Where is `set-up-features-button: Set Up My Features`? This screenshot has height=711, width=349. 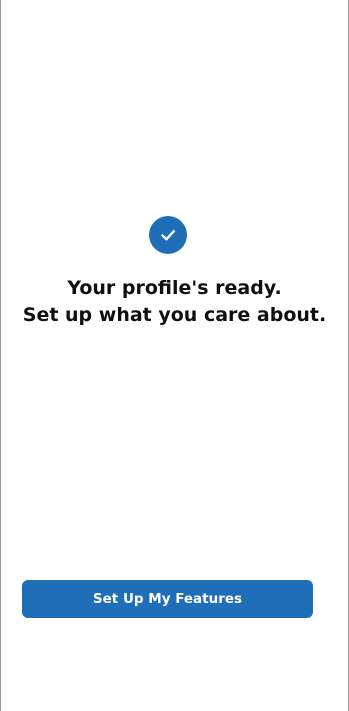
set-up-features-button: Set Up My Features is located at coordinates (167, 599).